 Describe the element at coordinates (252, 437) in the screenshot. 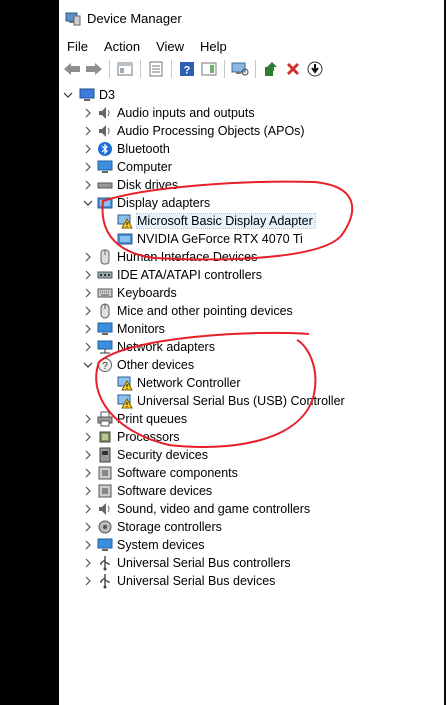

I see `tree-item-processors: Processors` at that location.